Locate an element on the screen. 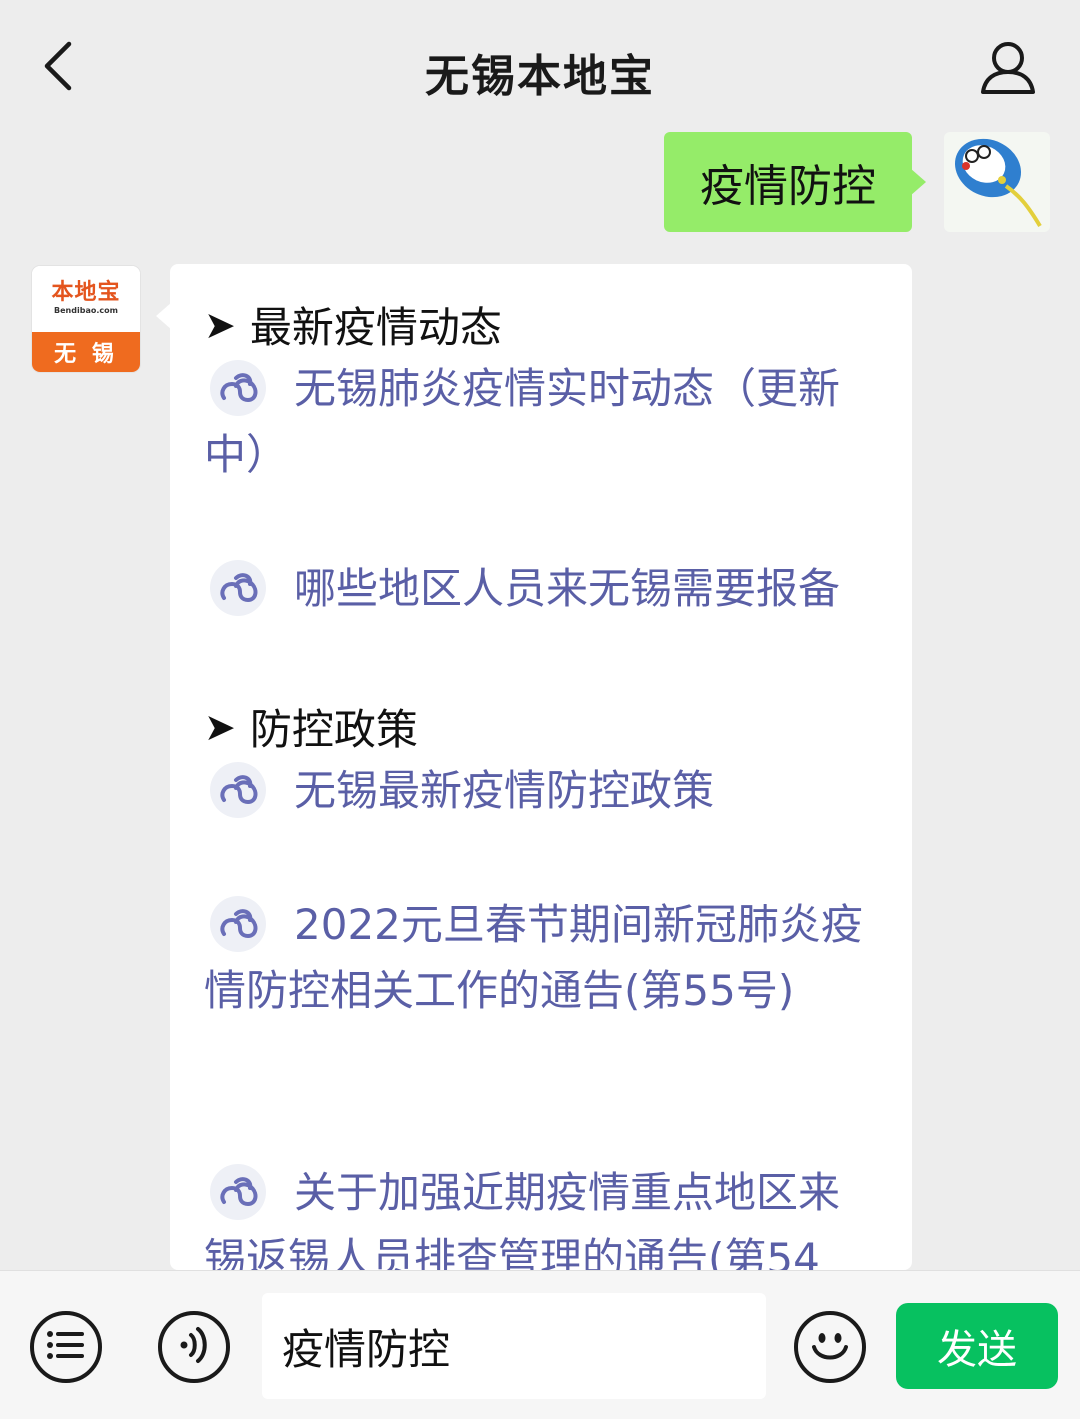  menu-list-icon is located at coordinates (66, 1347).